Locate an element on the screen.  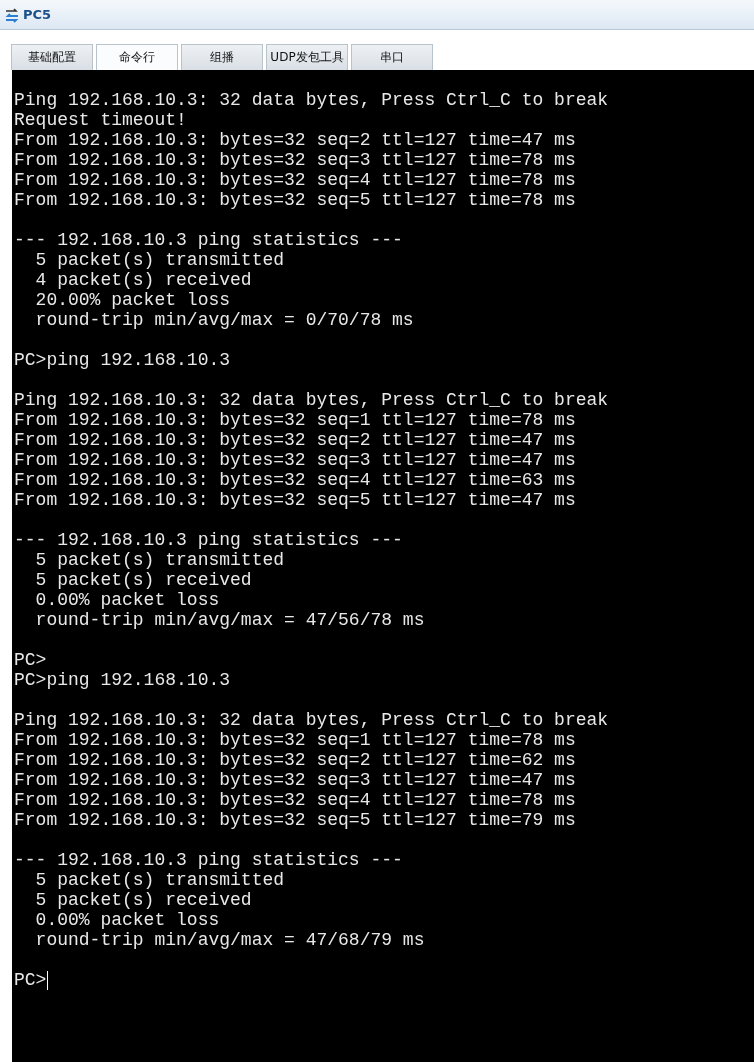
terminal-line: From 192.168.10.3: bytes=32 seq=3 ttl=127 time=78 ms is located at coordinates (295, 160).